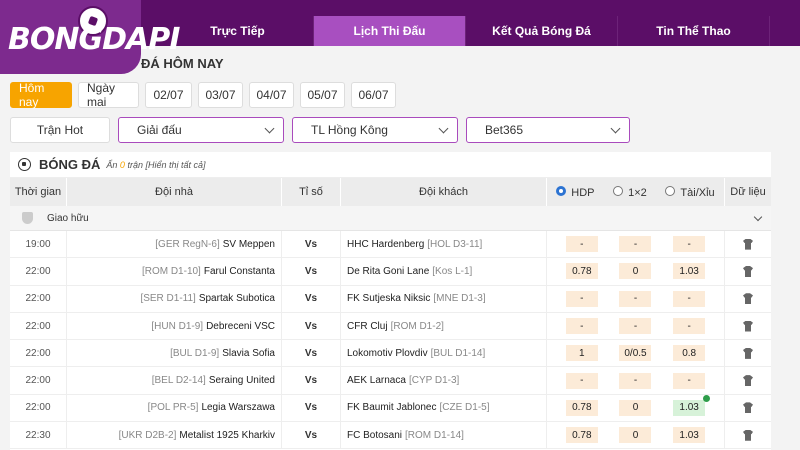  What do you see at coordinates (548, 130) in the screenshot?
I see `bookmaker-select: Bet365` at bounding box center [548, 130].